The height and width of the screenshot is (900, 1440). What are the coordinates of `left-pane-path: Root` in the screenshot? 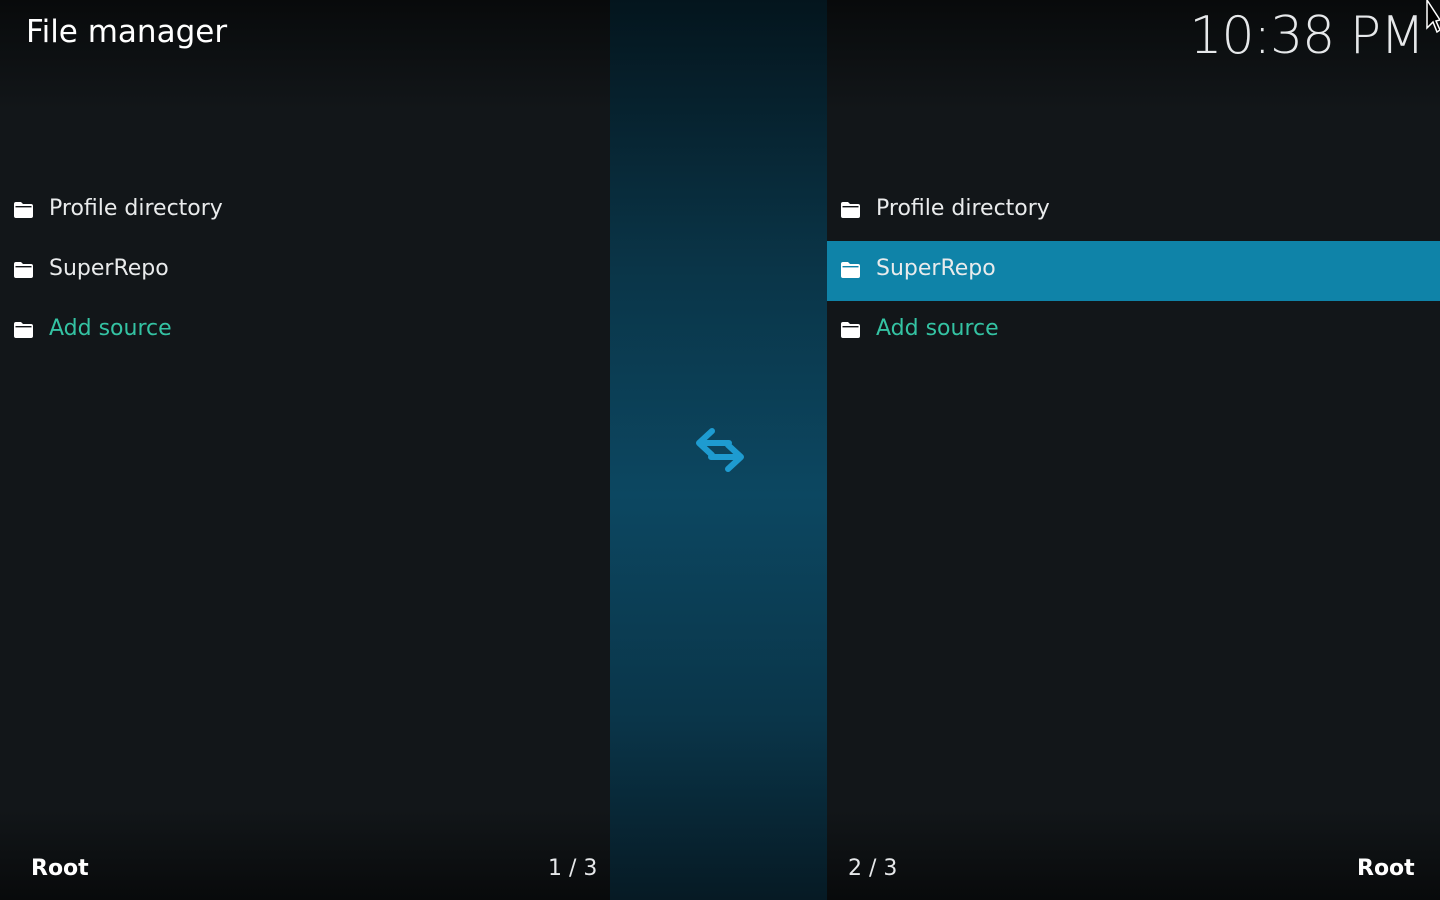 It's located at (60, 868).